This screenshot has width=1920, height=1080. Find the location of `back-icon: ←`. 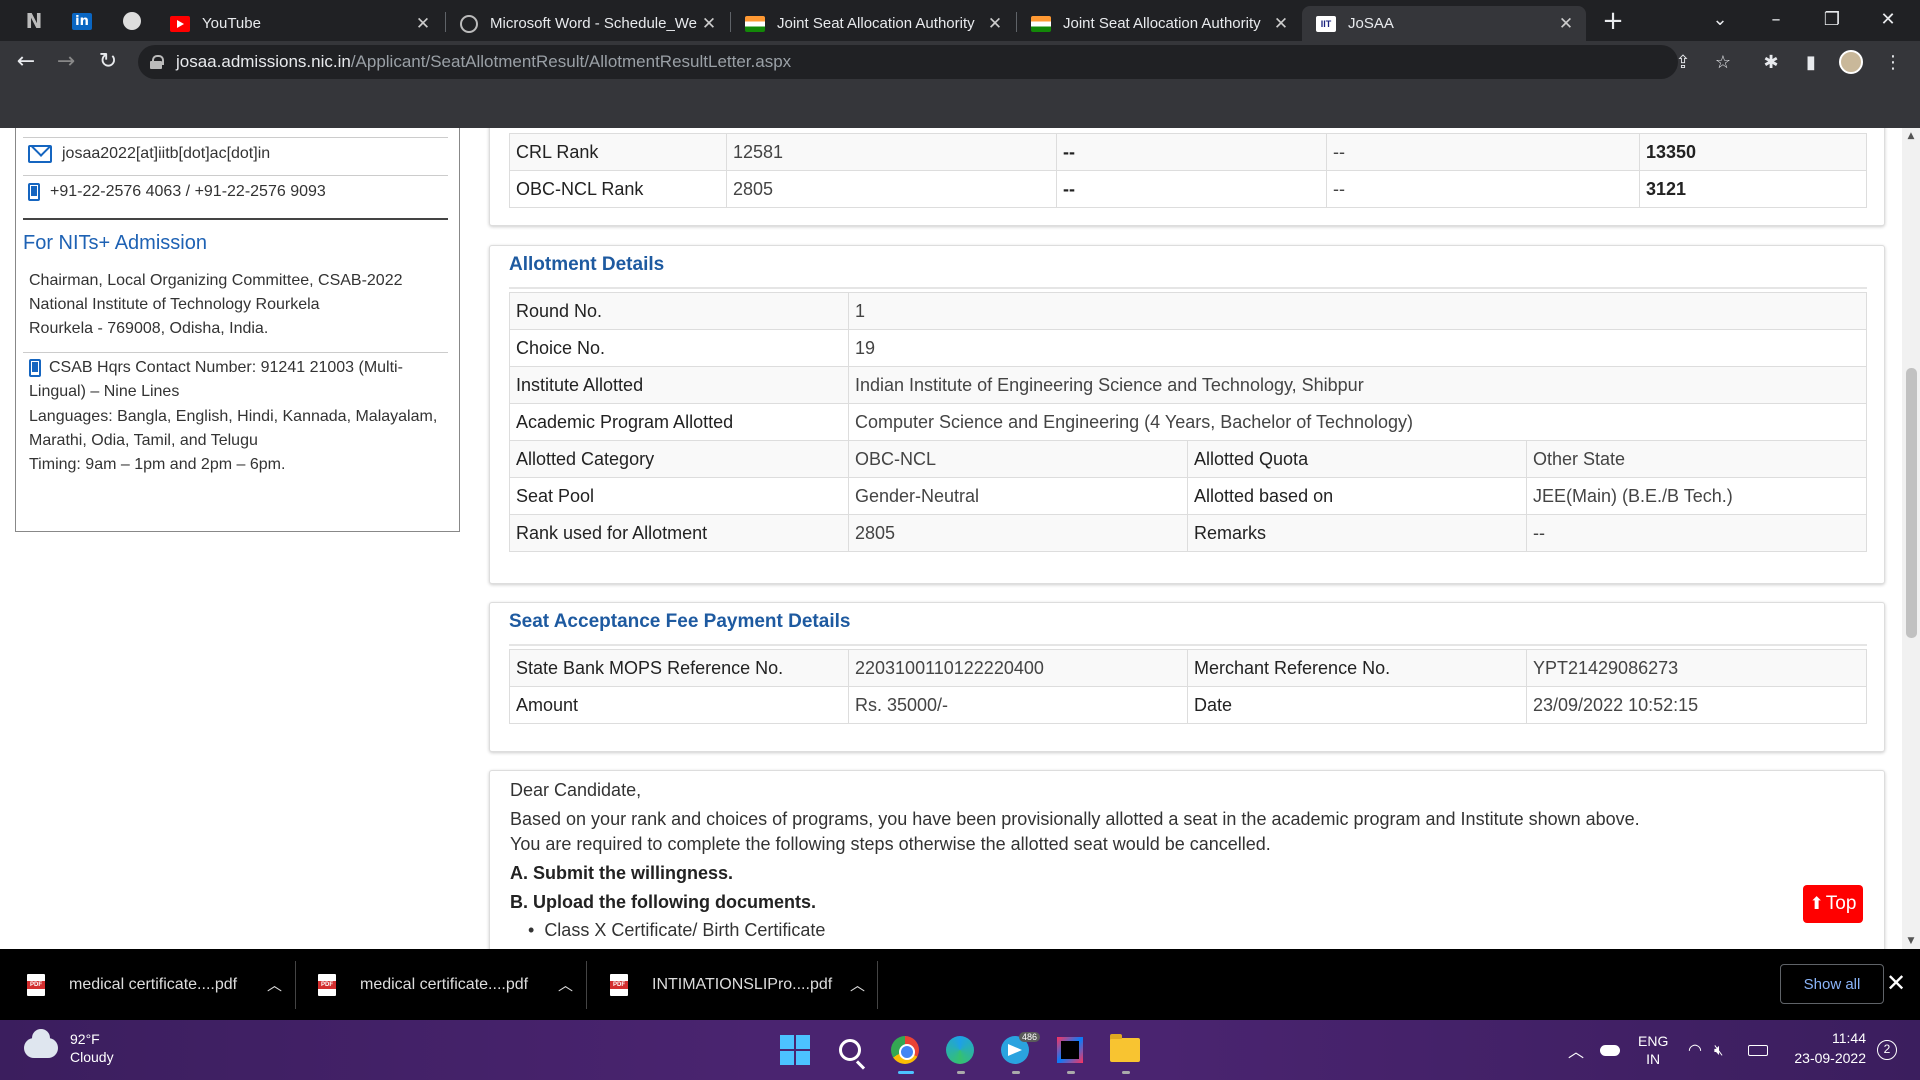

back-icon: ← is located at coordinates (26, 63).